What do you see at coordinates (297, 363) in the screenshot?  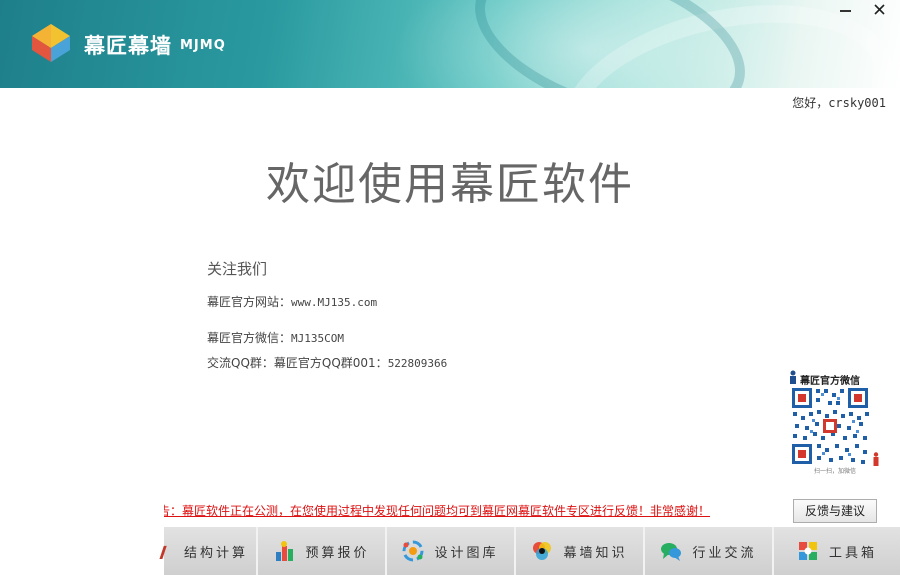 I see `qq-group-label: 交流QQ群：幕匠官方QQ群001：` at bounding box center [297, 363].